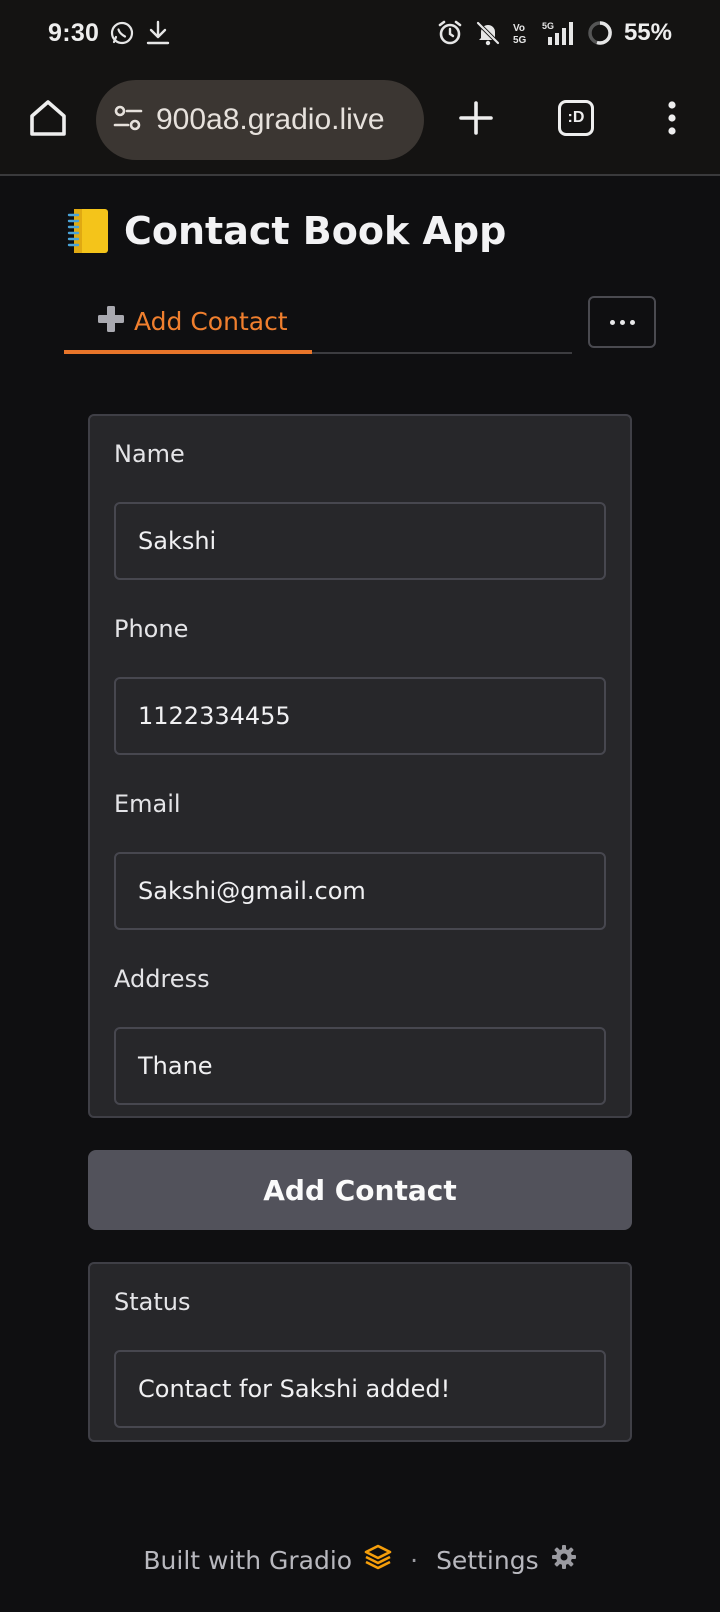 The height and width of the screenshot is (1612, 720). What do you see at coordinates (149, 454) in the screenshot?
I see `name-label: Name` at bounding box center [149, 454].